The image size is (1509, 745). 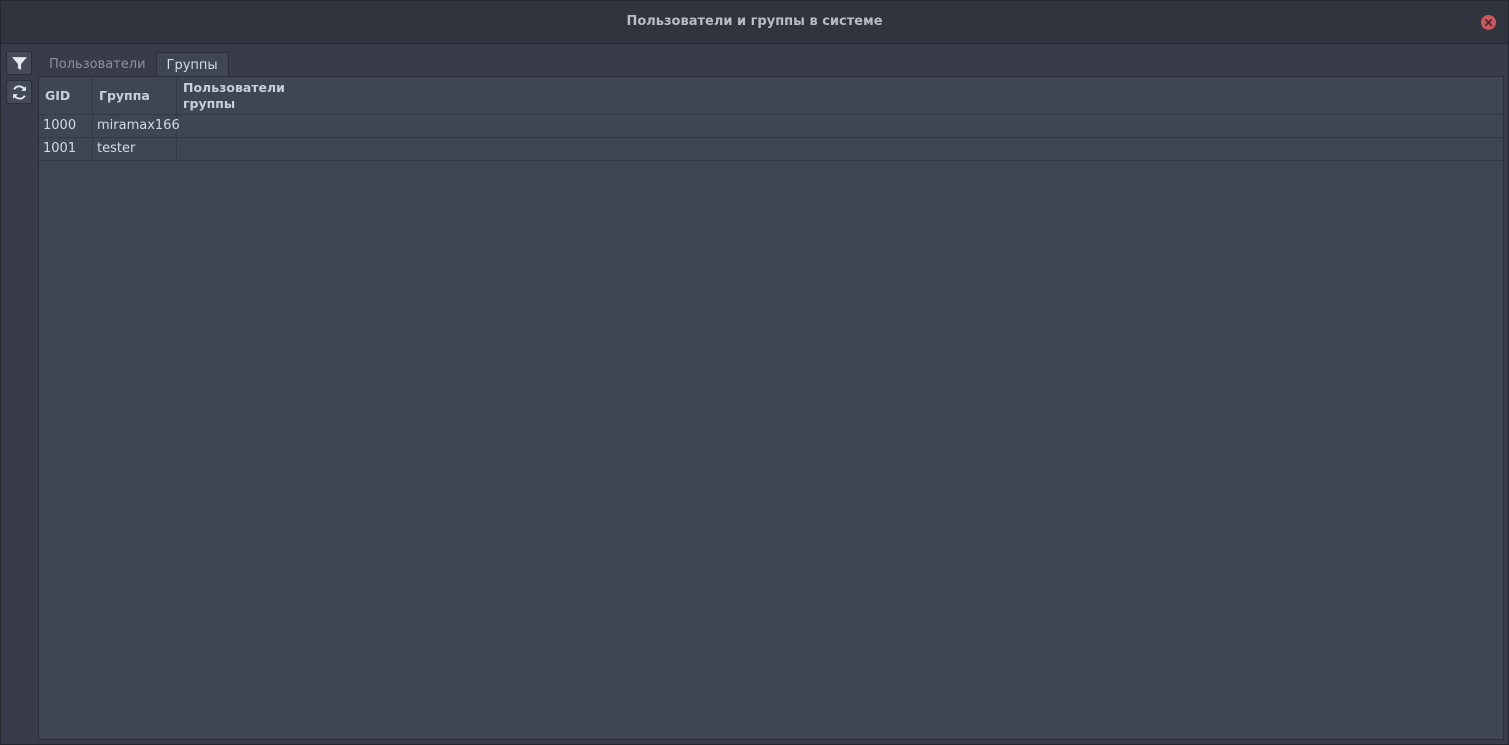 I want to click on close-icon, so click(x=1488, y=22).